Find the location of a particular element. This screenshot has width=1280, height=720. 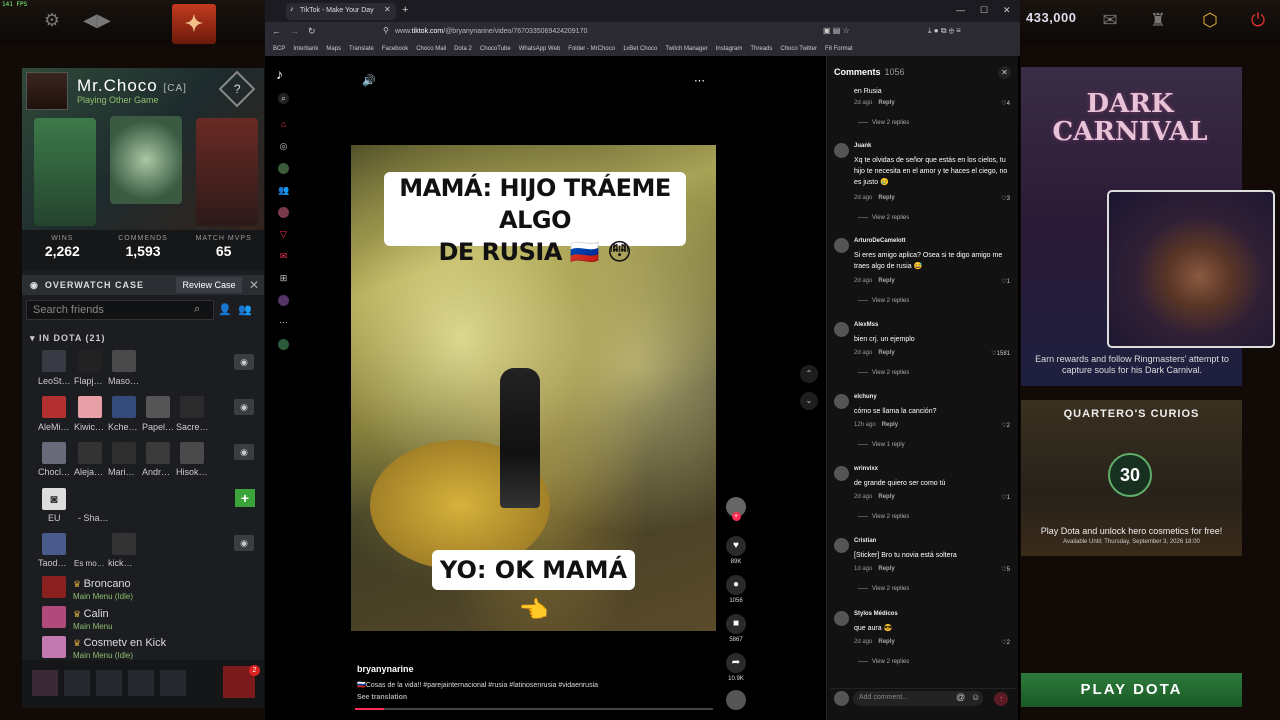

comment-button: ● 1056 is located at coordinates (736, 589).